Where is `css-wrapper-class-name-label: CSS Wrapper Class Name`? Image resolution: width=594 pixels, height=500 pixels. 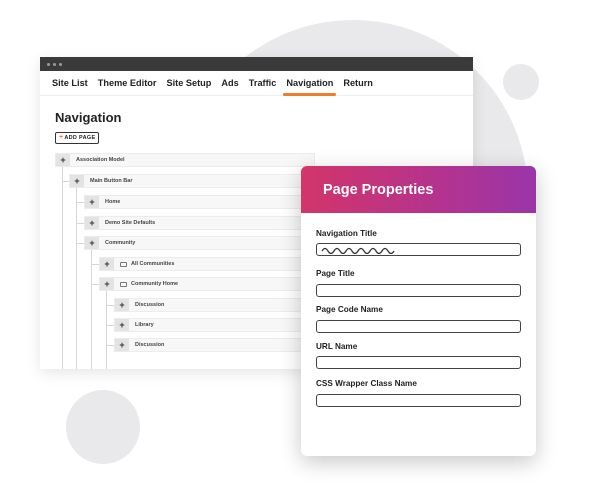
css-wrapper-class-name-label: CSS Wrapper Class Name is located at coordinates (366, 383).